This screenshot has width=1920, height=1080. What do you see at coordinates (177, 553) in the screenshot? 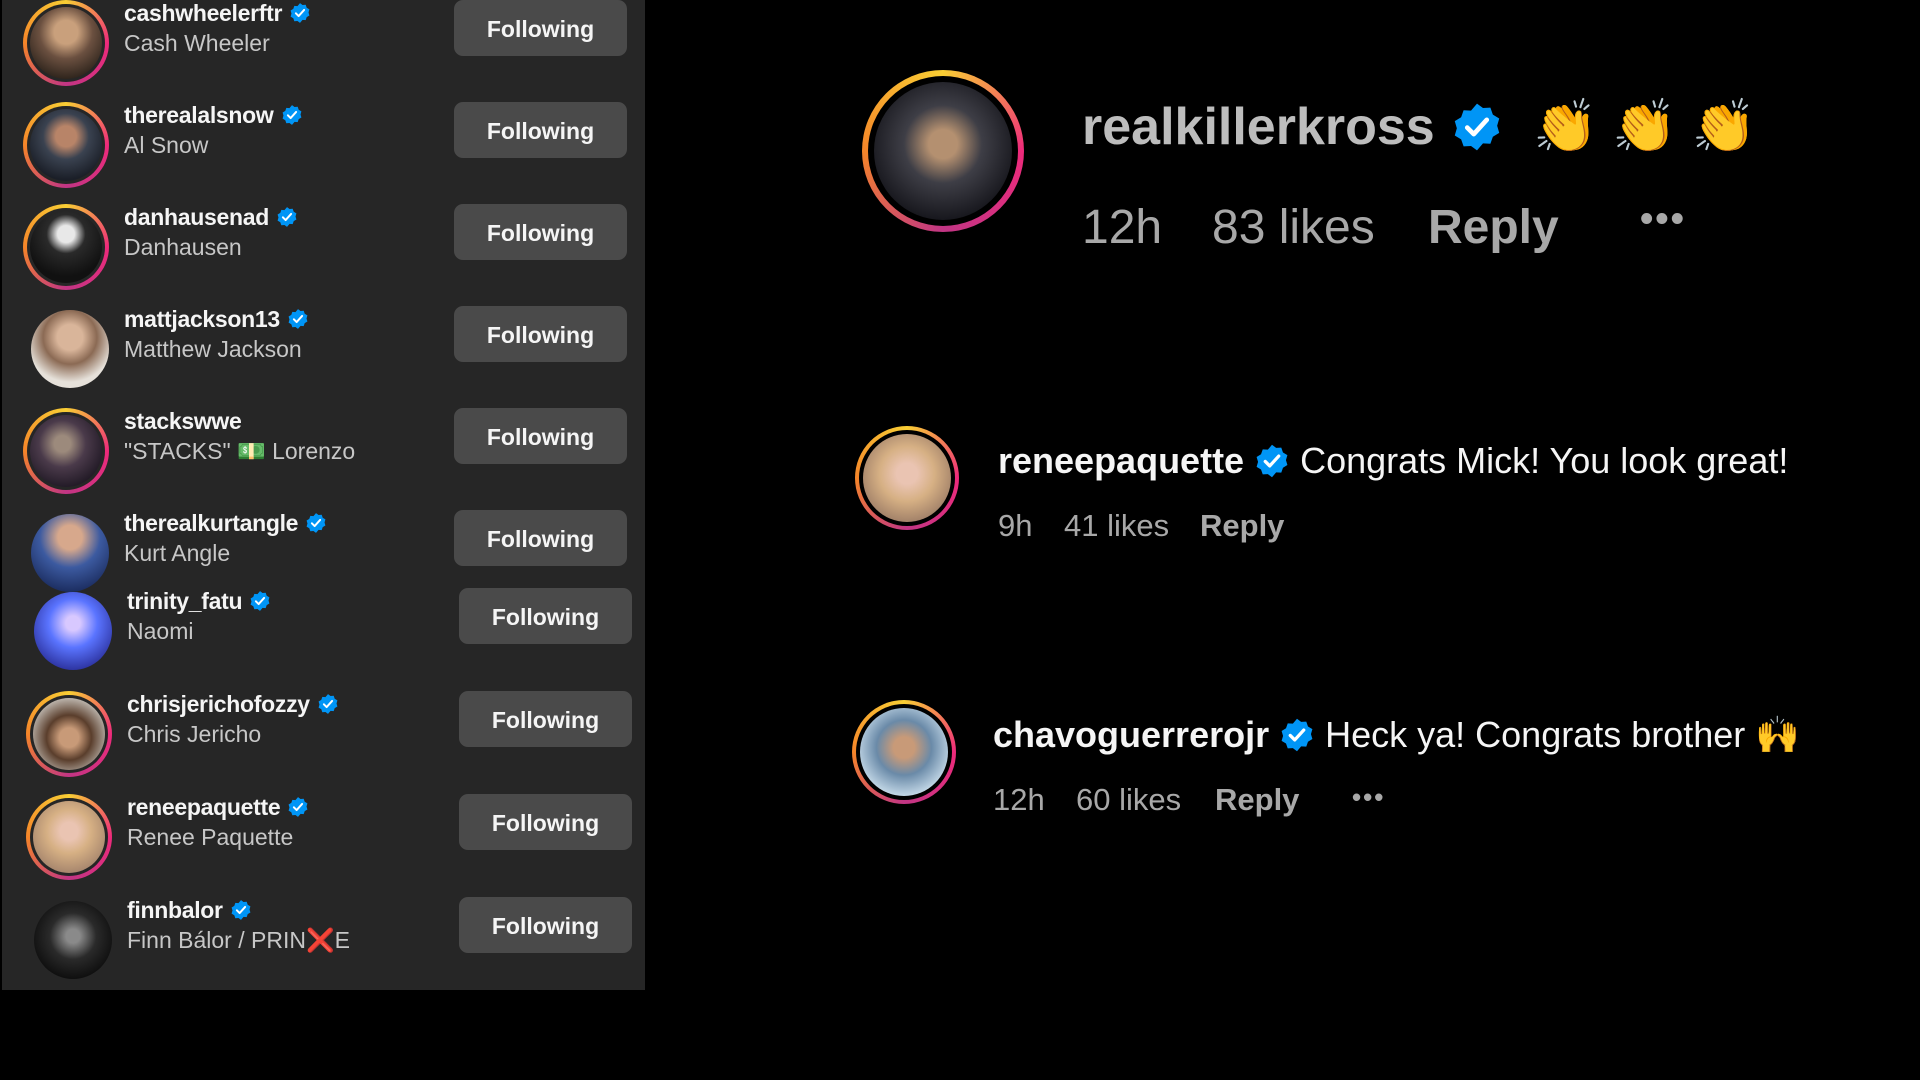
I see `display-name: Kurt Angle` at bounding box center [177, 553].